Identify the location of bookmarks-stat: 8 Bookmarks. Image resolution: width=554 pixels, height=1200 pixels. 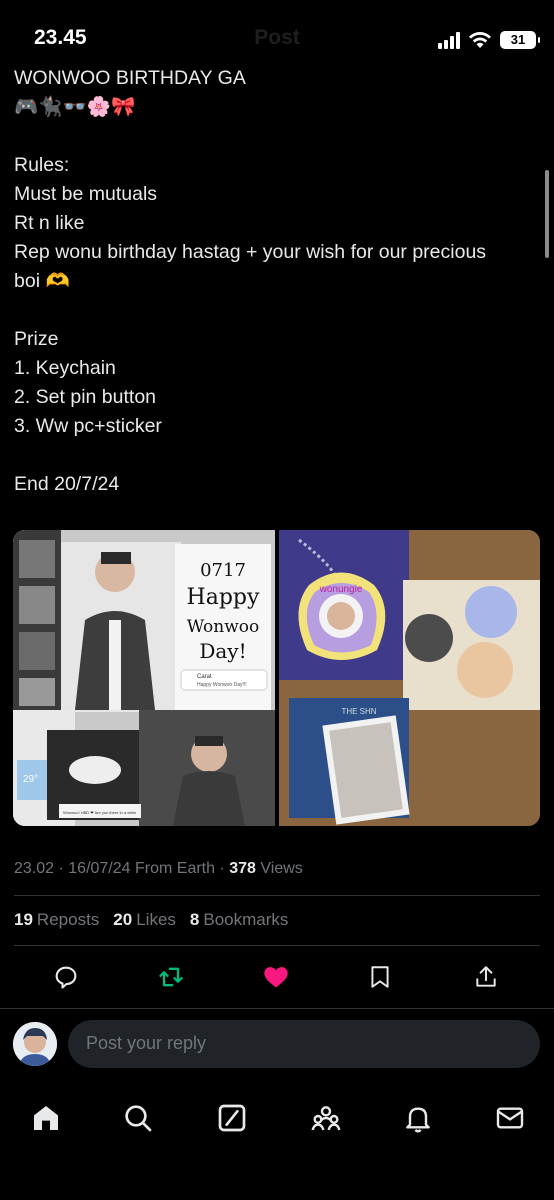
(239, 920).